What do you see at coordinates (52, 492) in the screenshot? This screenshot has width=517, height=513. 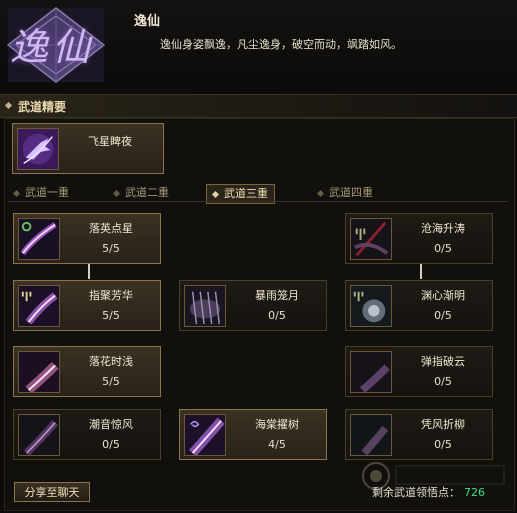 I see `share-to-chat-button: 分享至聊天` at bounding box center [52, 492].